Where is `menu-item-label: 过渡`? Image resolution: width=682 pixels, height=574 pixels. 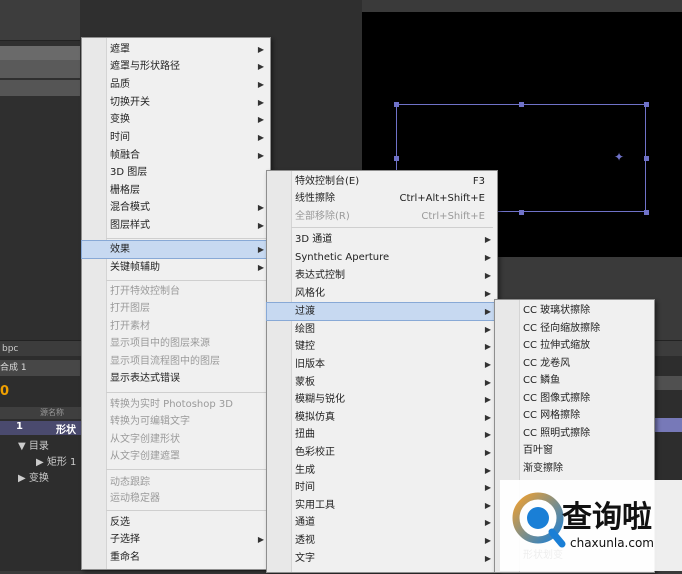
menu-item-label: 过渡 is located at coordinates (305, 311).